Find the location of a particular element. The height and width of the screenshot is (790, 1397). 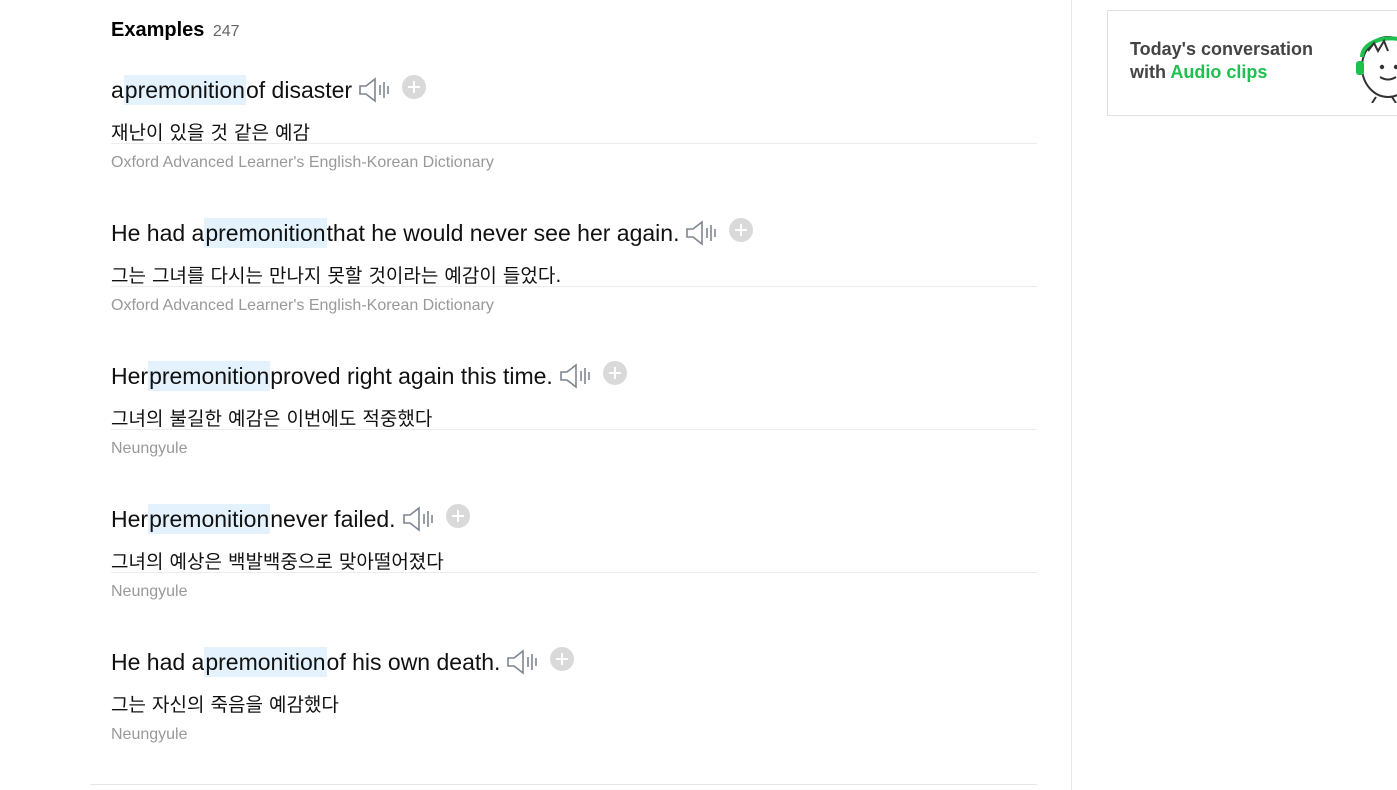

promo-accent: Audio clips is located at coordinates (1219, 72).